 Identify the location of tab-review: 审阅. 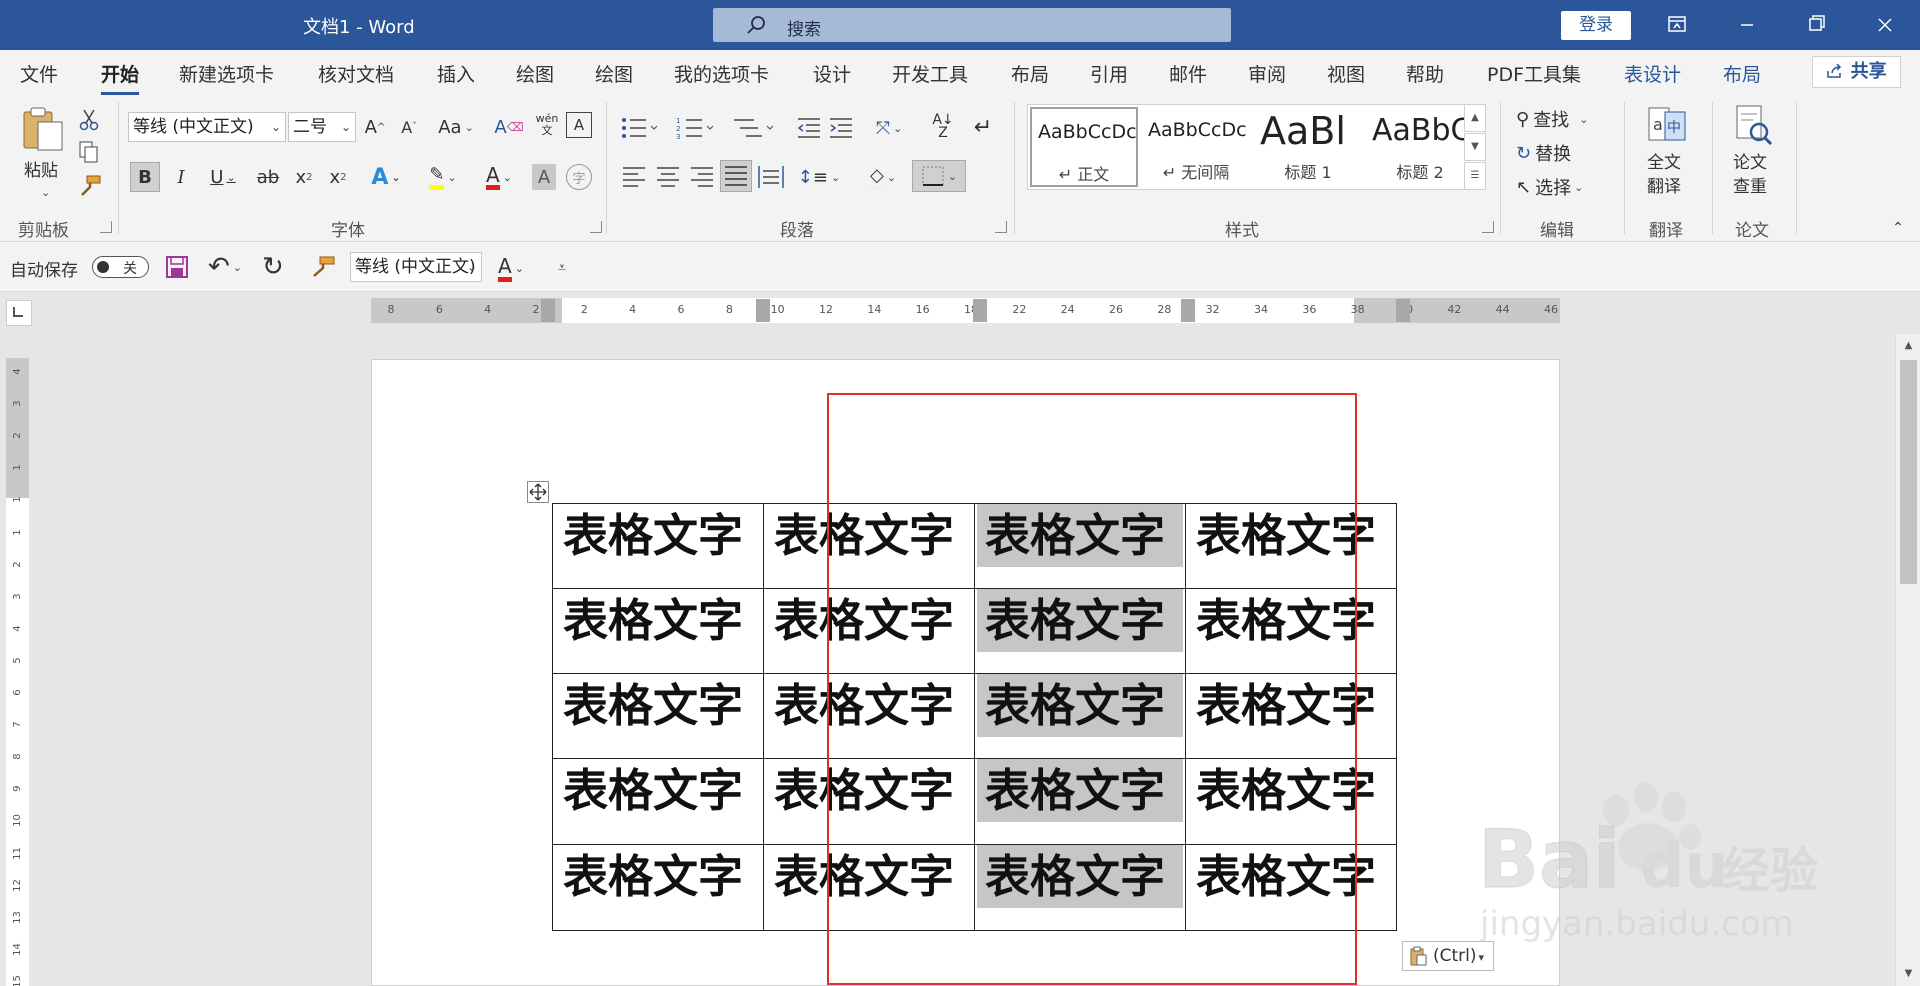
(1267, 73).